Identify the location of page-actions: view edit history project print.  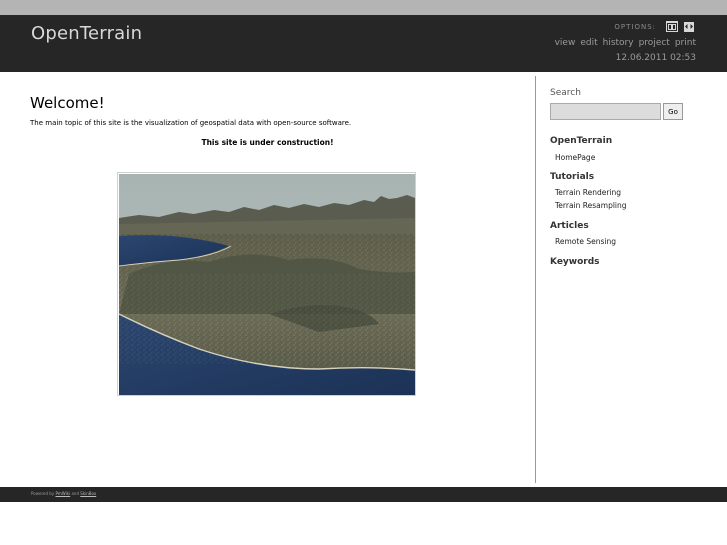
(625, 43).